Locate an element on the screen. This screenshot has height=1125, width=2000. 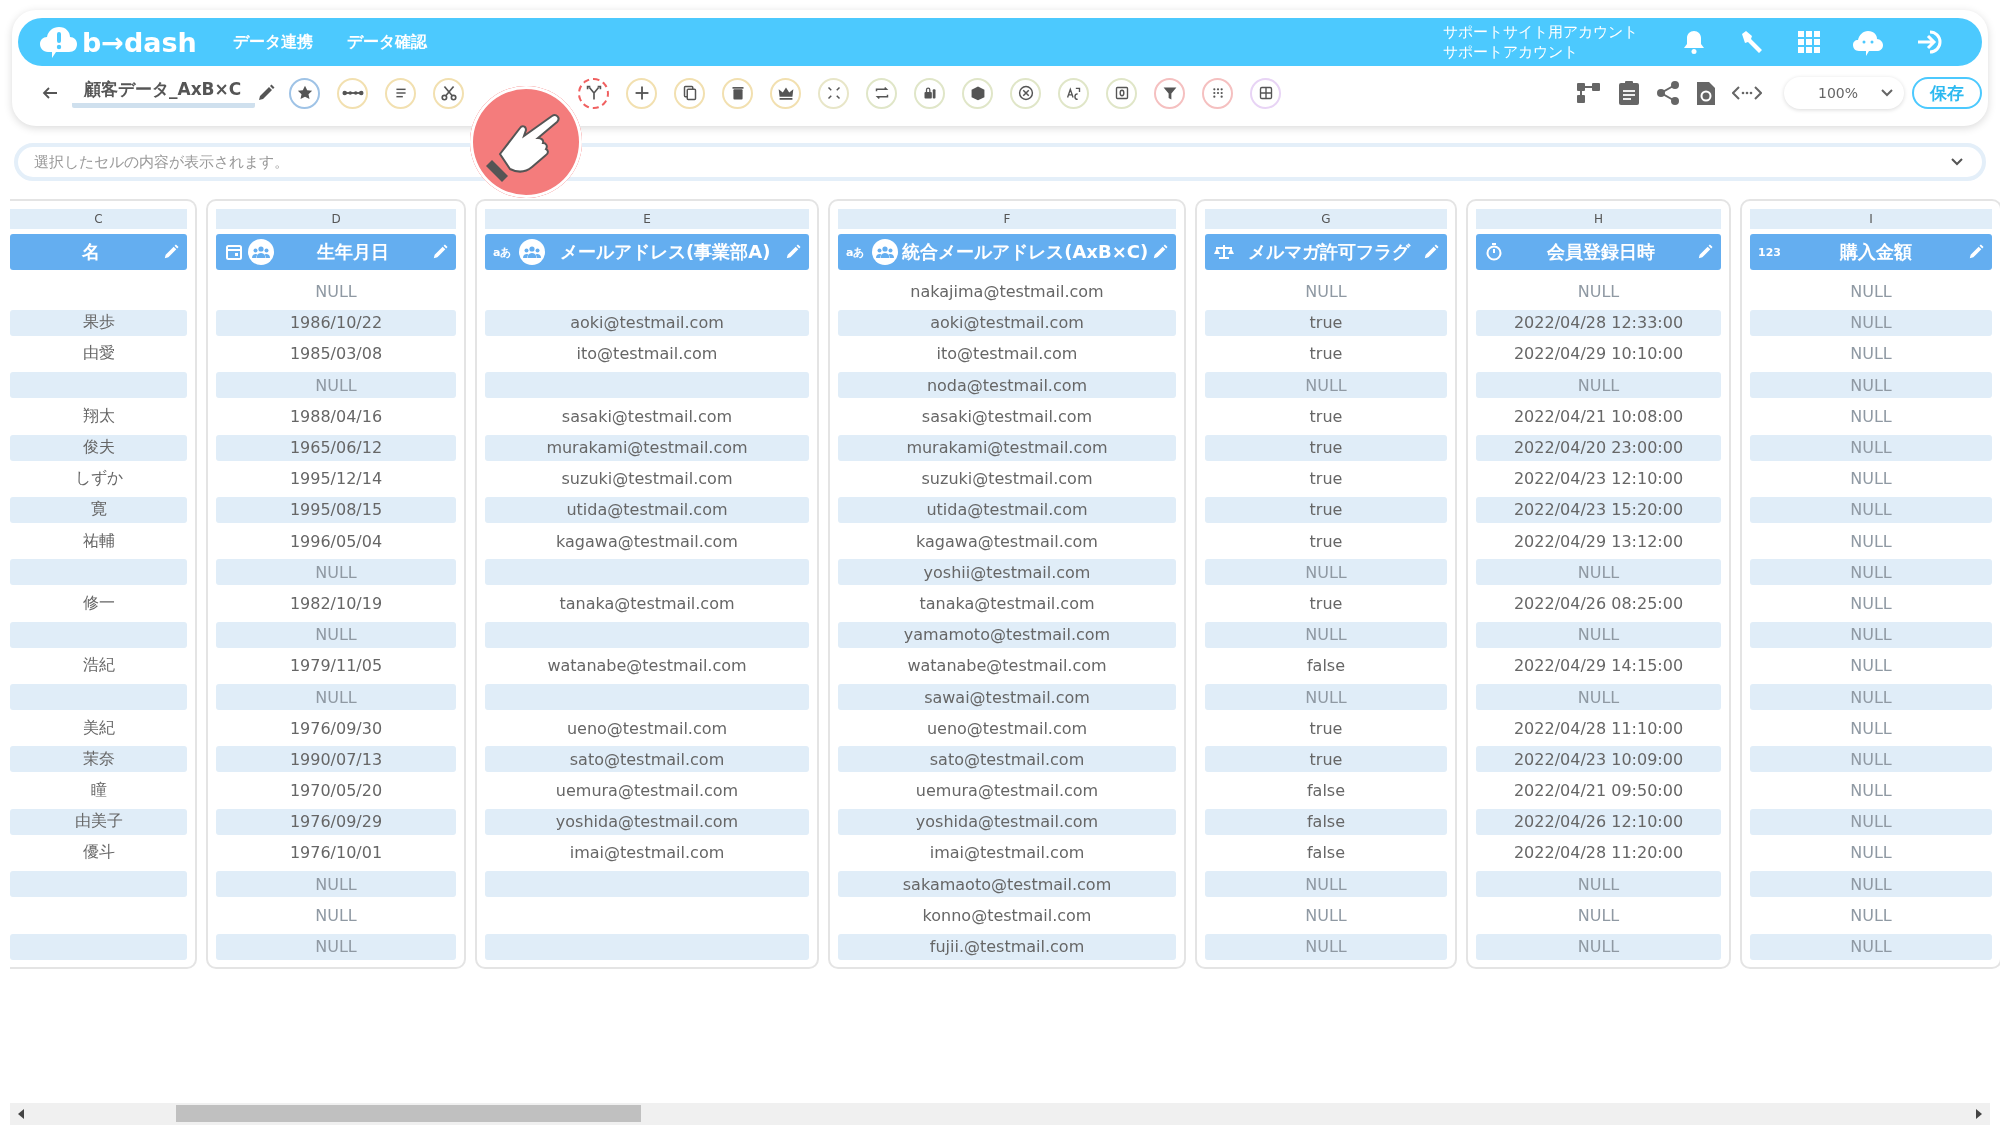
table-cell-text: 1985/03/08 is located at coordinates (336, 354).